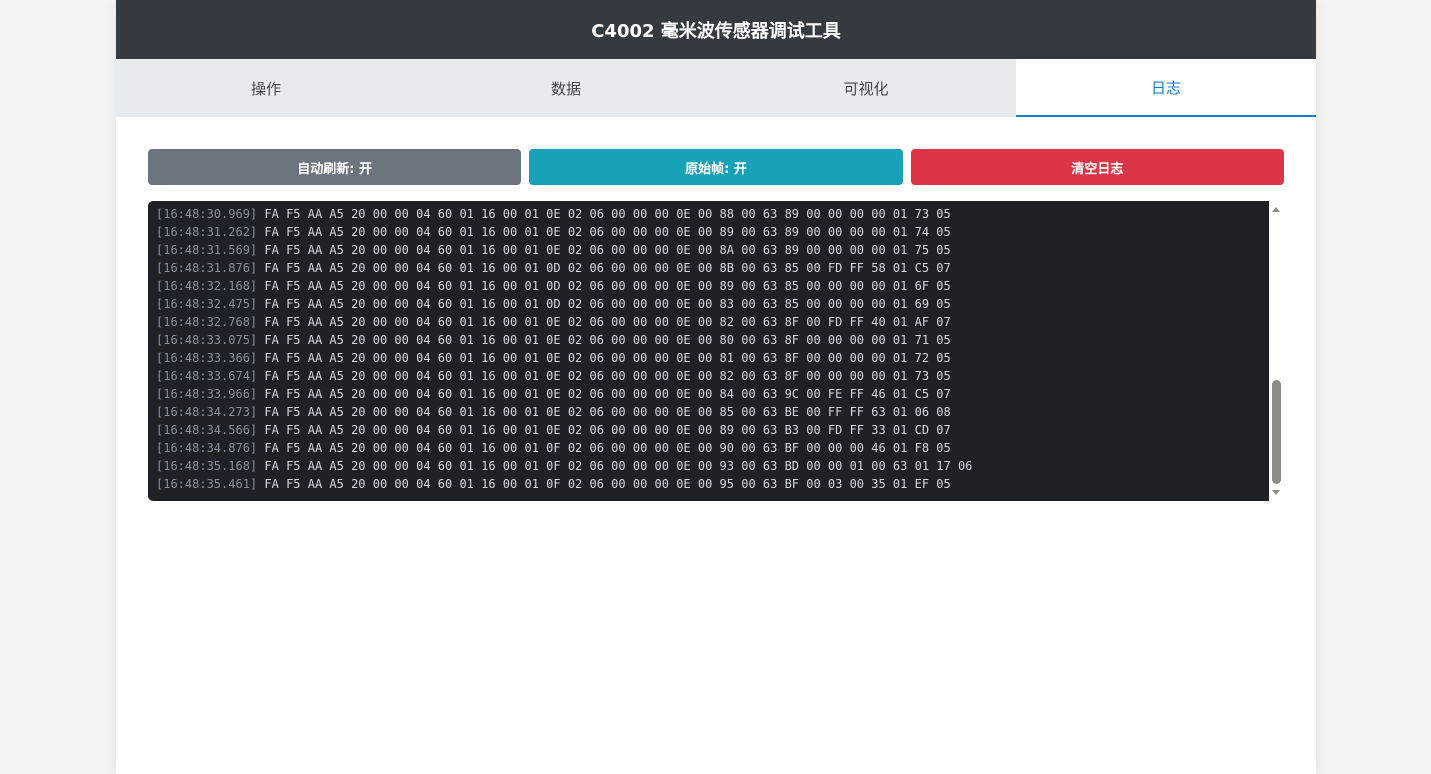 The height and width of the screenshot is (774, 1431). I want to click on log-timestamp: [16:48:32.475], so click(207, 304).